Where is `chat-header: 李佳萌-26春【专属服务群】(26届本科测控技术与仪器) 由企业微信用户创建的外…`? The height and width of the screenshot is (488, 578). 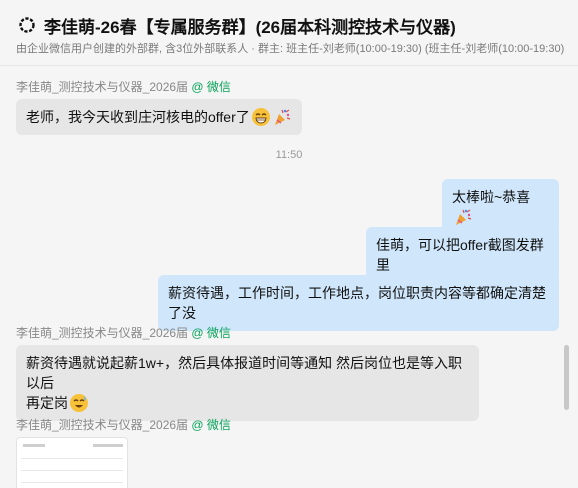
chat-header: 李佳萌-26春【专属服务群】(26届本科测控技术与仪器) 由企业微信用户创建的外… is located at coordinates (289, 33).